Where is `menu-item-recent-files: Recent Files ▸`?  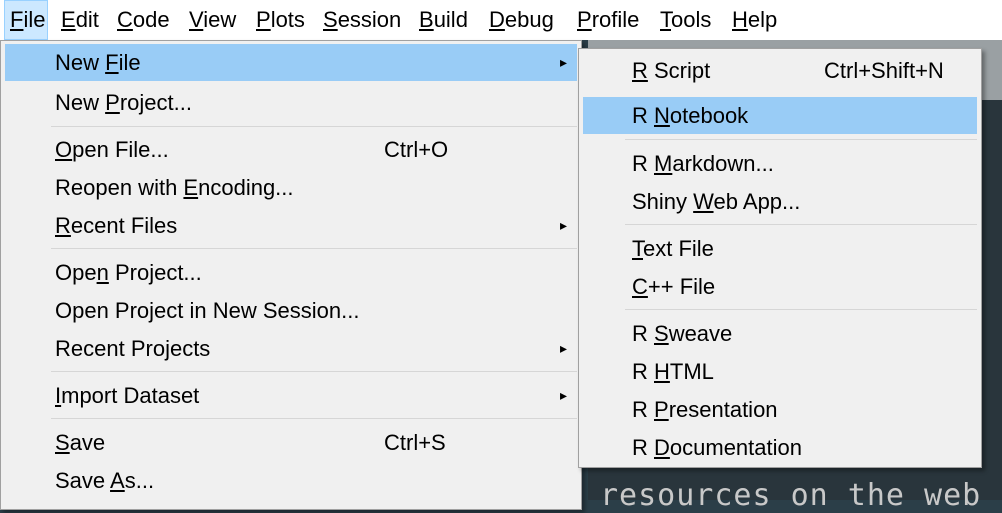
menu-item-recent-files: Recent Files ▸ is located at coordinates (291, 225).